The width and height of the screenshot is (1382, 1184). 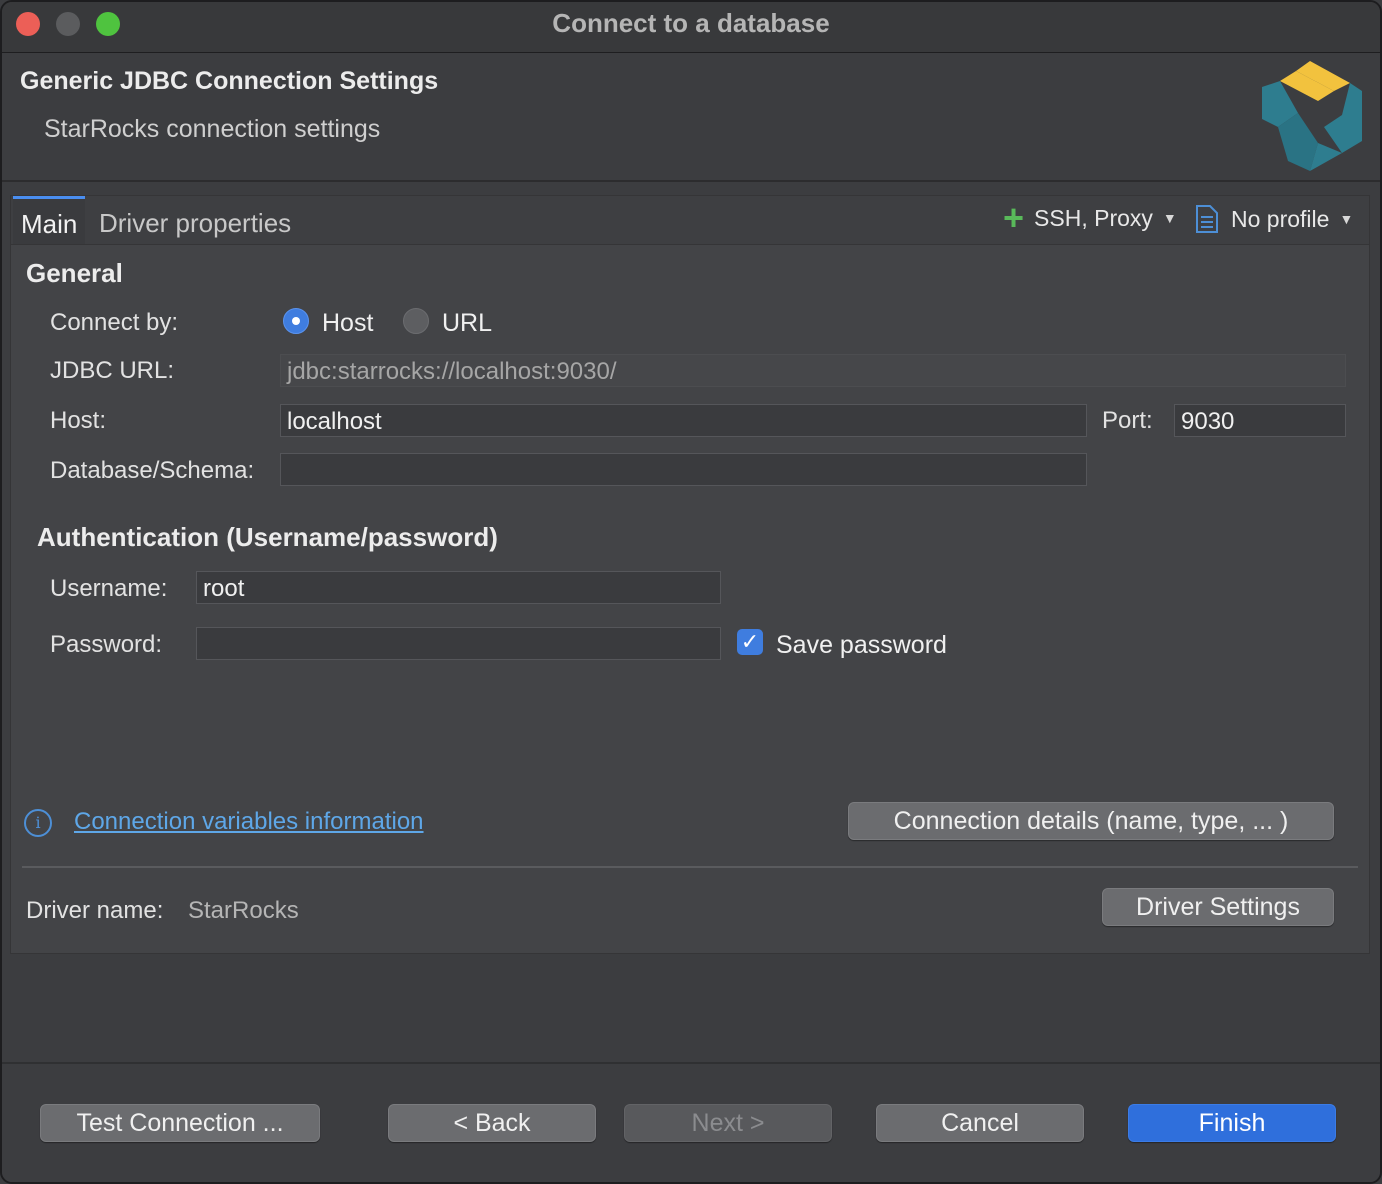 What do you see at coordinates (1232, 1123) in the screenshot?
I see `finish-button: Finish` at bounding box center [1232, 1123].